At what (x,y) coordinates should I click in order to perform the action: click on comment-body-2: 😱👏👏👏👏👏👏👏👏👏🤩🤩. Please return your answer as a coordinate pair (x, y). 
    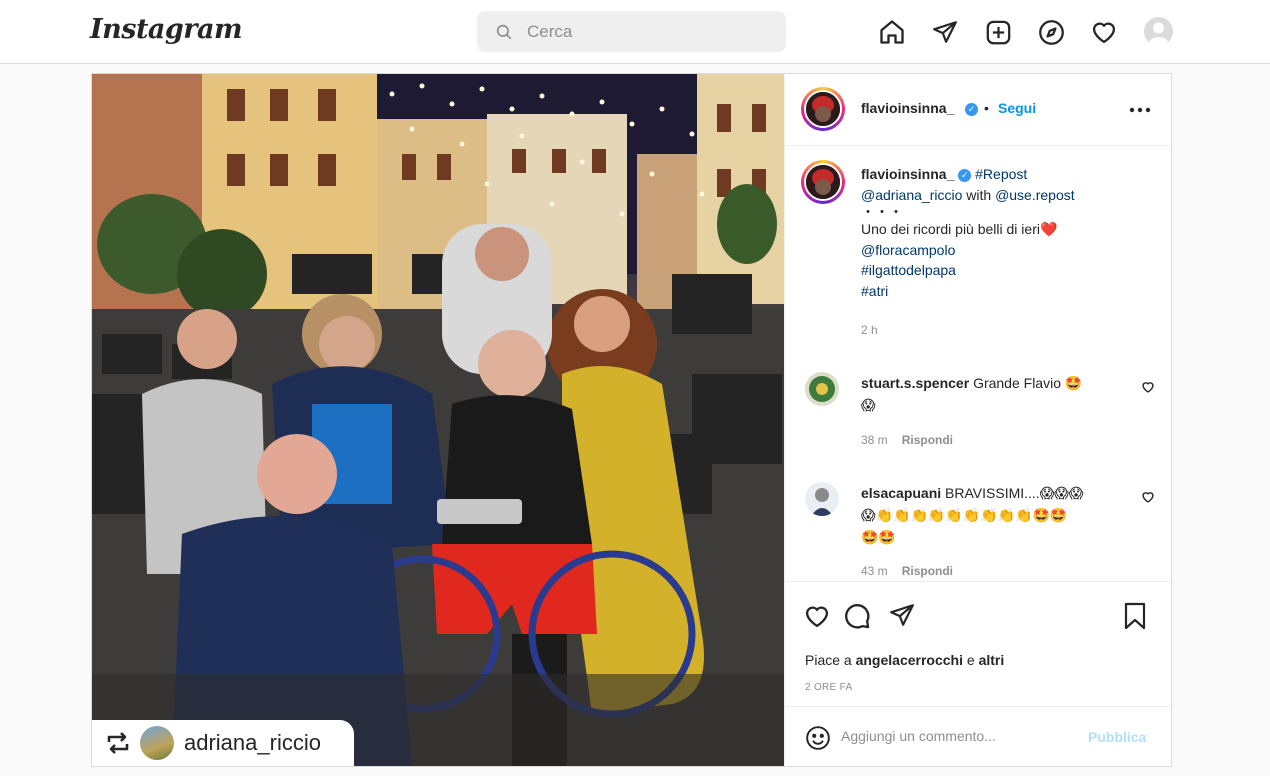
    Looking at the image, I should click on (964, 515).